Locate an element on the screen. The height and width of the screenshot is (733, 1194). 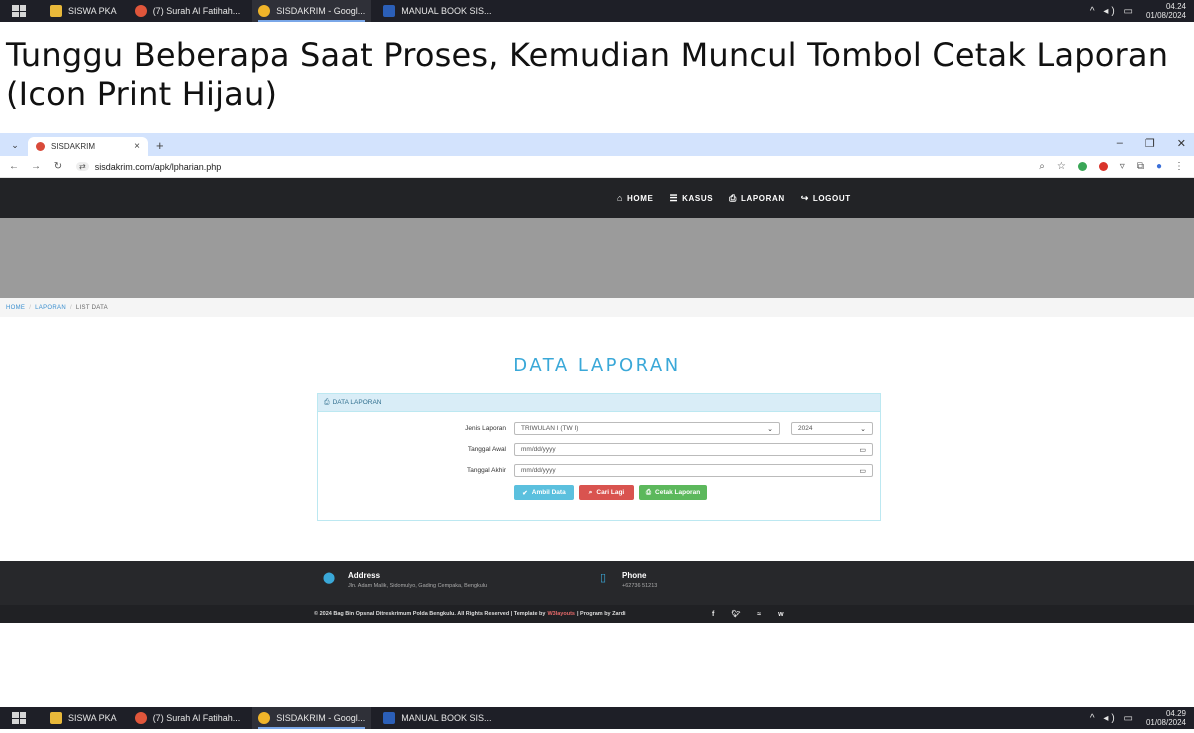
tab-sisdakrim: SISDAKRIM × is located at coordinates (88, 146).